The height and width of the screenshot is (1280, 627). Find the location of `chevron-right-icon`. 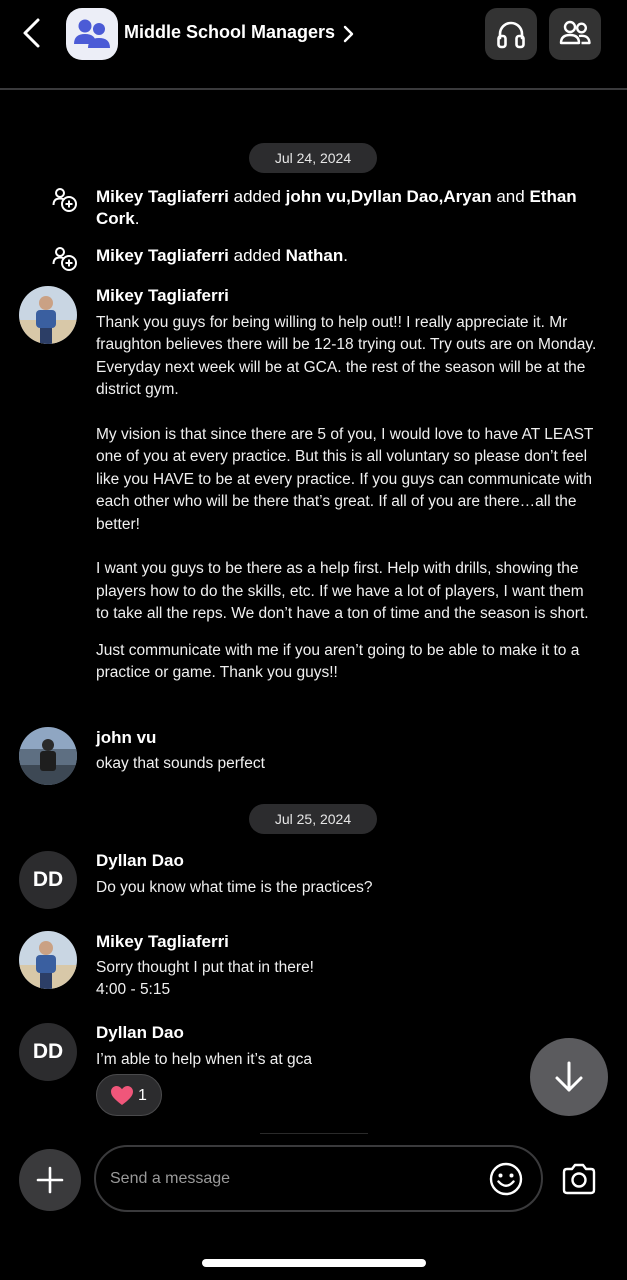

chevron-right-icon is located at coordinates (348, 34).